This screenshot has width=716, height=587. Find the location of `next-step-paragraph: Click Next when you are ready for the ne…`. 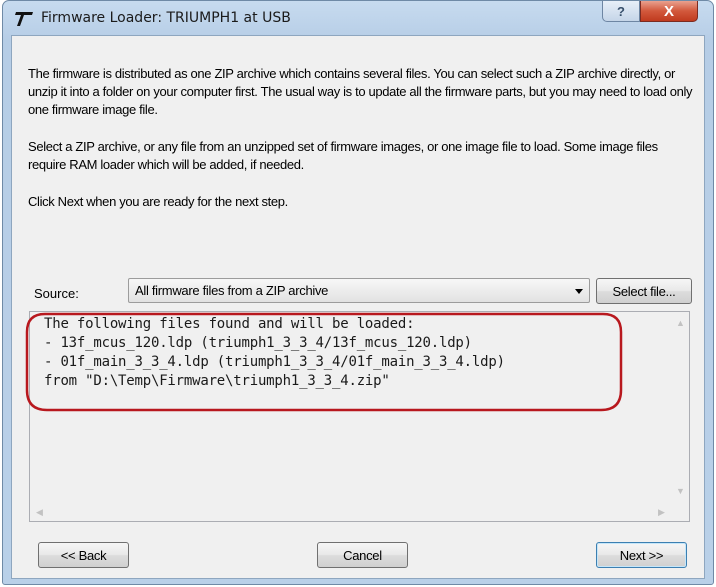

next-step-paragraph: Click Next when you are ready for the ne… is located at coordinates (158, 201).